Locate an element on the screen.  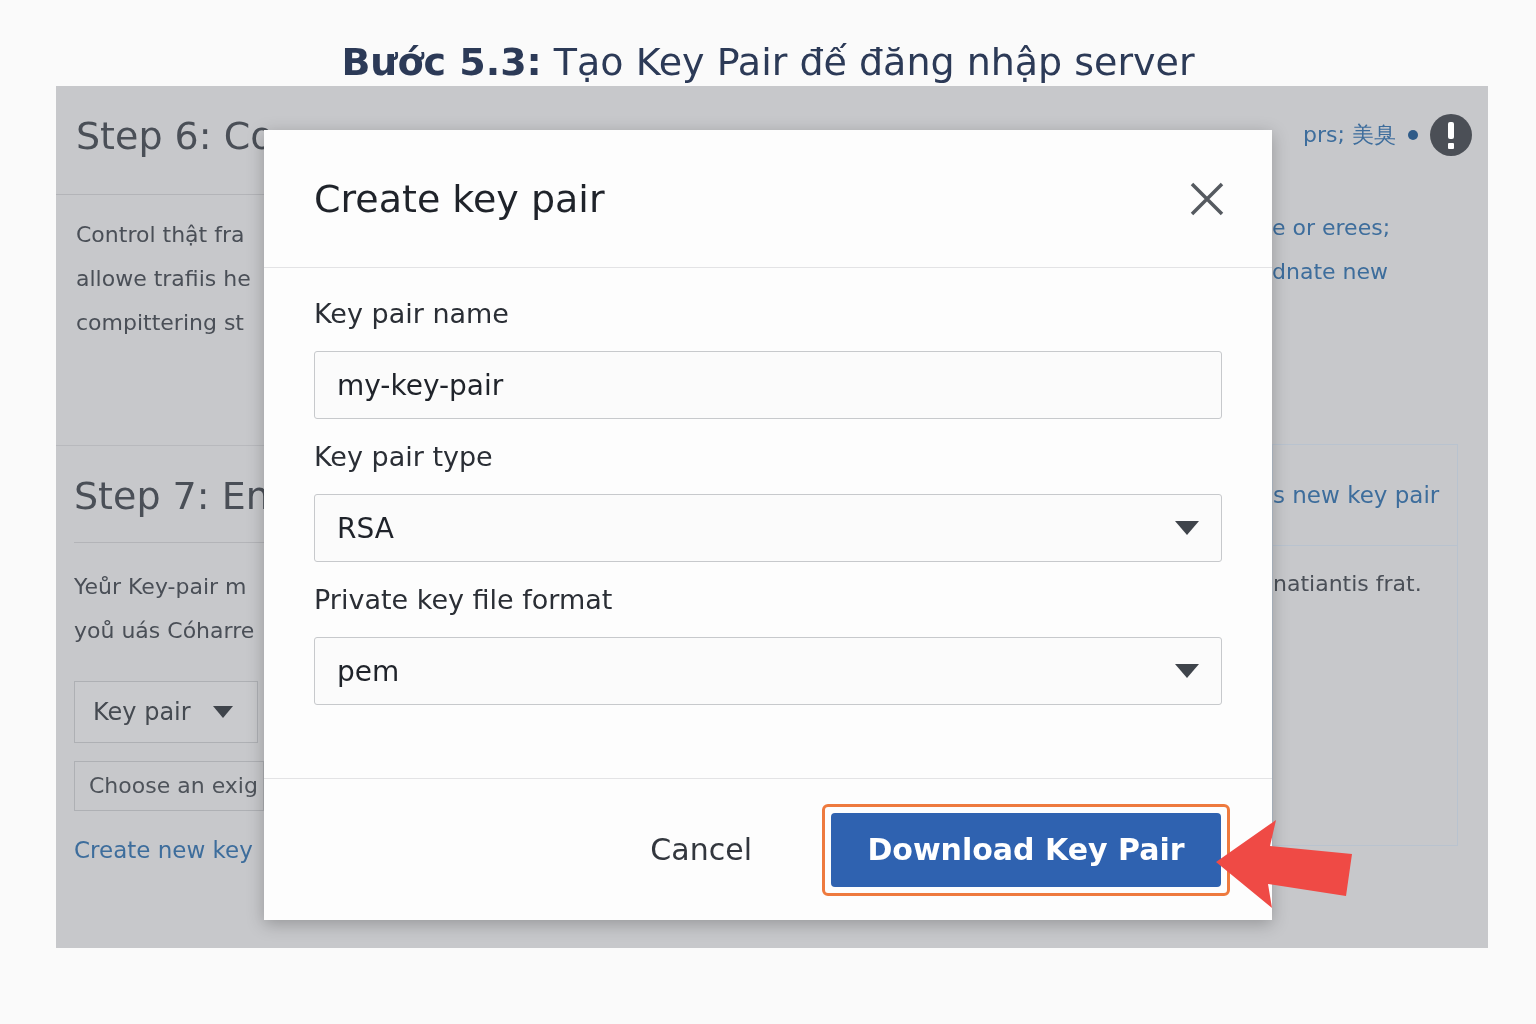
arrow-icon is located at coordinates (1284, 864).